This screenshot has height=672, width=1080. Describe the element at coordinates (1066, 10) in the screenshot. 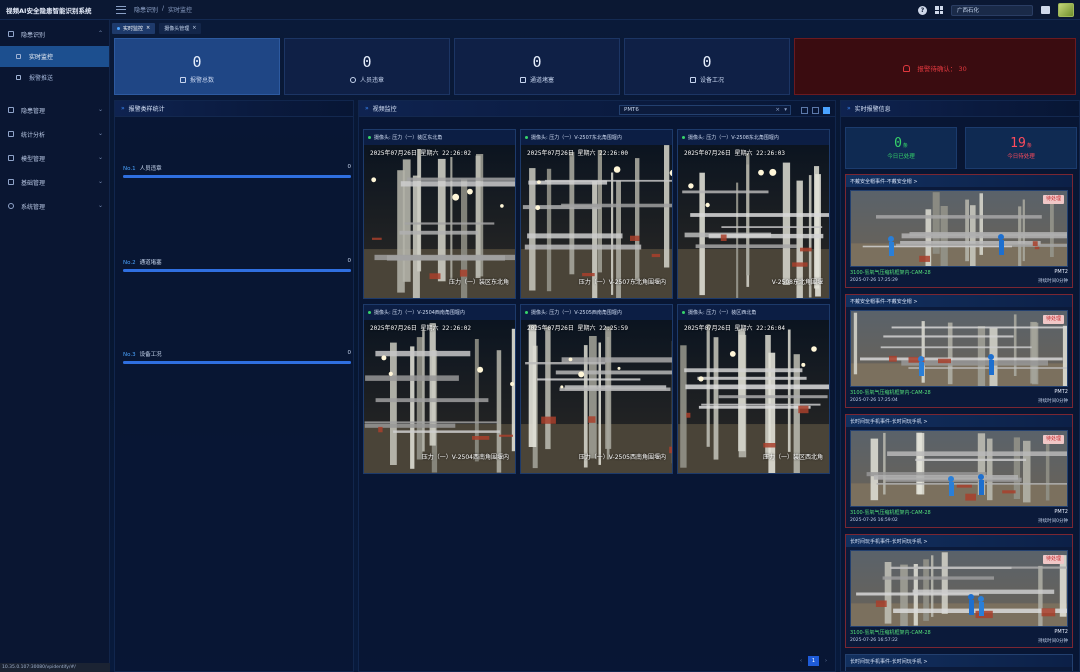

I see `user-avatar` at that location.